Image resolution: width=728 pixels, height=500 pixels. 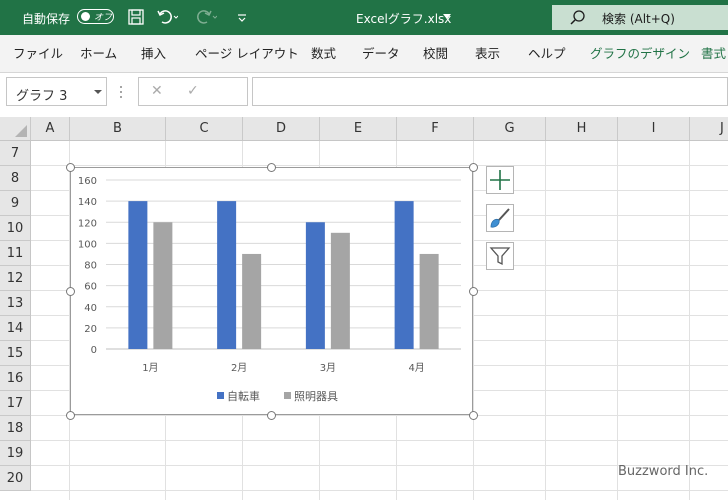 What do you see at coordinates (713, 52) in the screenshot?
I see `tab-format: 書式` at bounding box center [713, 52].